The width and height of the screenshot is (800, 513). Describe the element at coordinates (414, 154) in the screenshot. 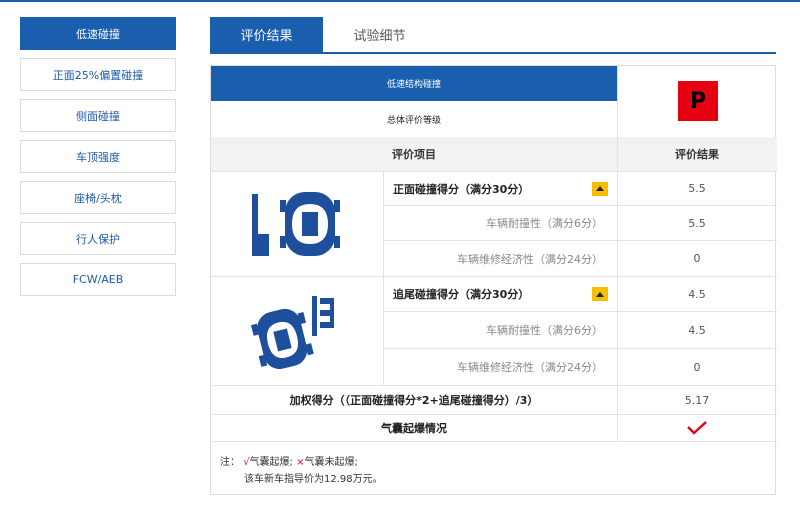

I see `header-item: 评价项目` at that location.